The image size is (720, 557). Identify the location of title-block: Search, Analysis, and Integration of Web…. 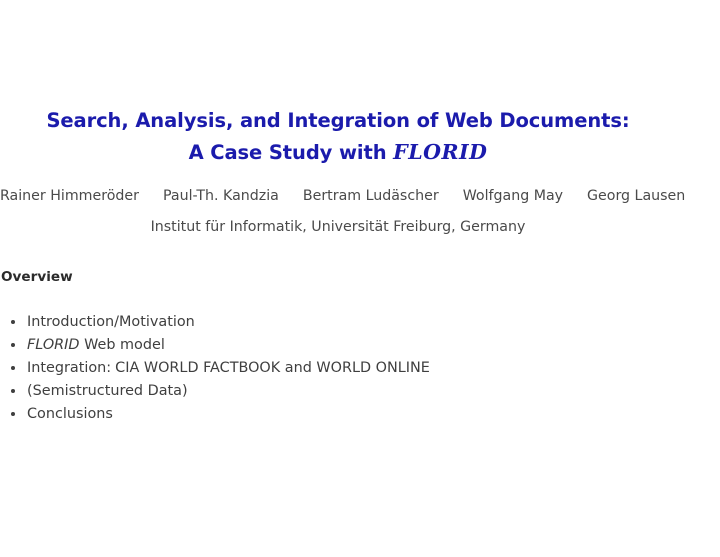
(338, 137).